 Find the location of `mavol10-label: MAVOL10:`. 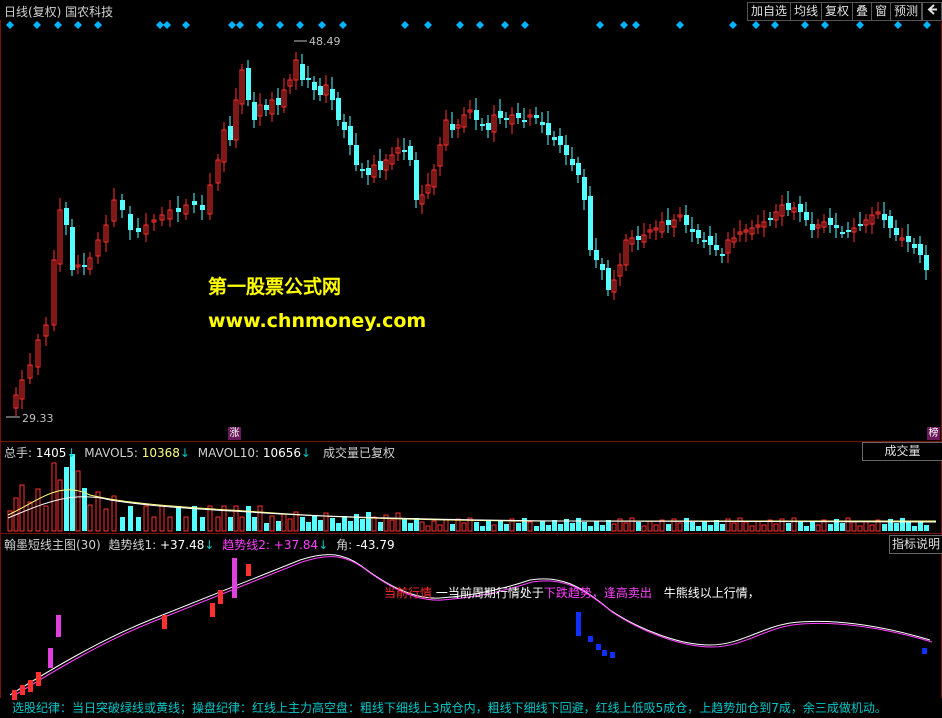

mavol10-label: MAVOL10: is located at coordinates (230, 453).